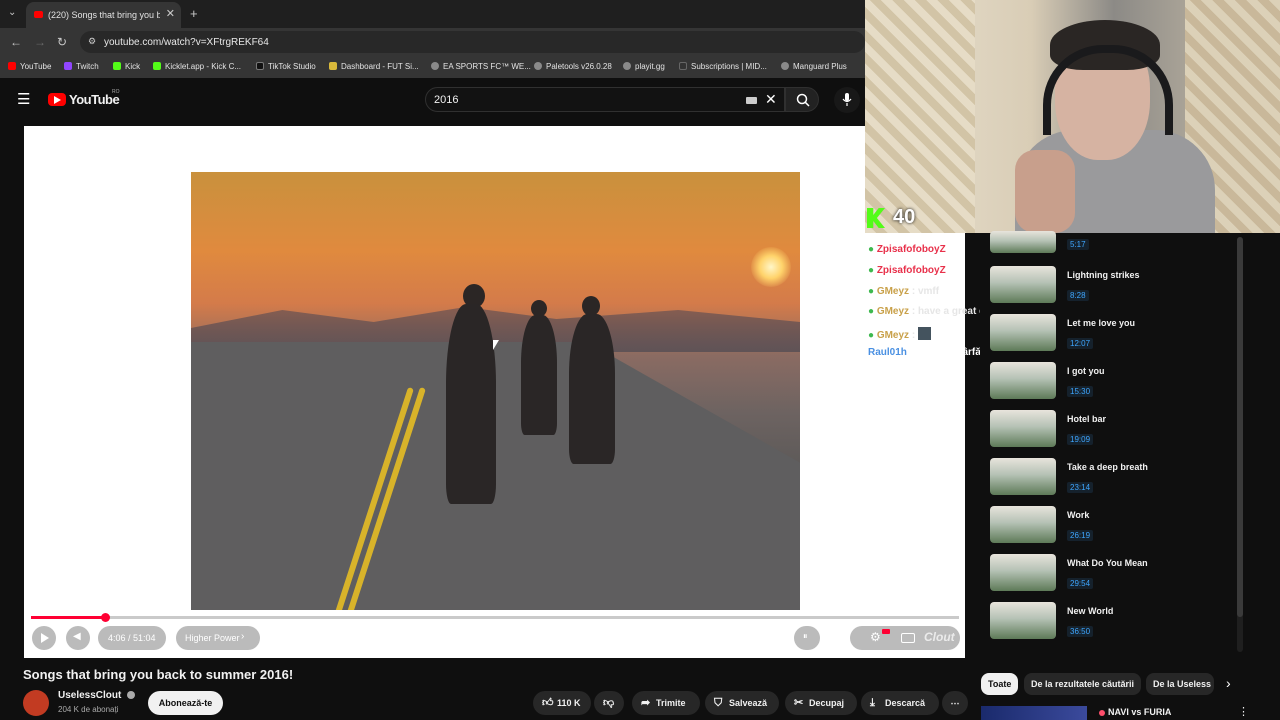 This screenshot has width=1280, height=720. What do you see at coordinates (12, 12) in the screenshot?
I see `tab-list-chevron-icon: ⌄` at bounding box center [12, 12].